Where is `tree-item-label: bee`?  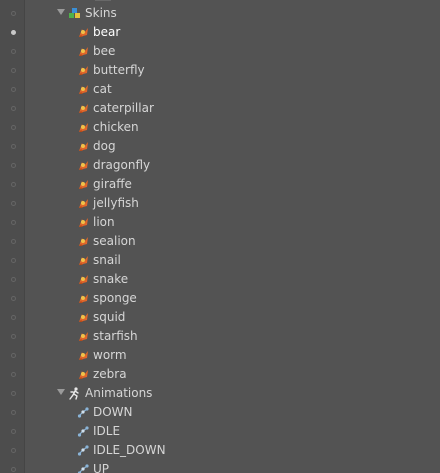 tree-item-label: bee is located at coordinates (104, 51).